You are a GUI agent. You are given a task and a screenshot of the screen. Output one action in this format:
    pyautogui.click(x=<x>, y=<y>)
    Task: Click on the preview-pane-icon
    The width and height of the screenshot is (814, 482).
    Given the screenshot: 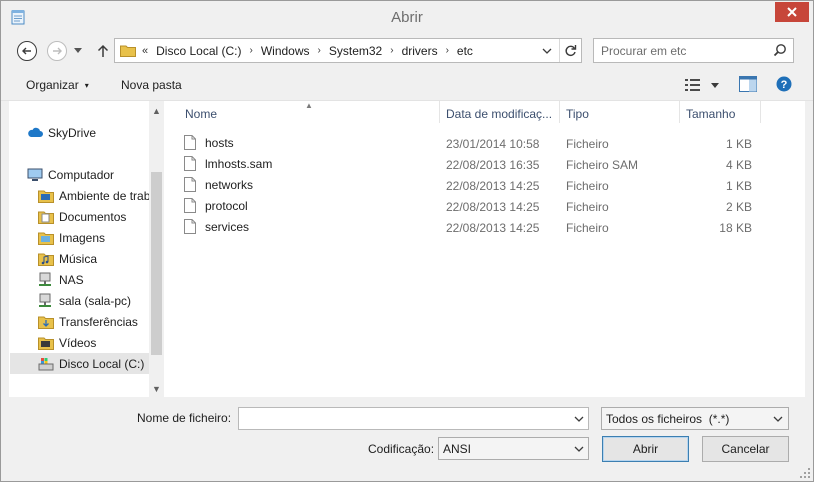 What is the action you would take?
    pyautogui.click(x=748, y=84)
    